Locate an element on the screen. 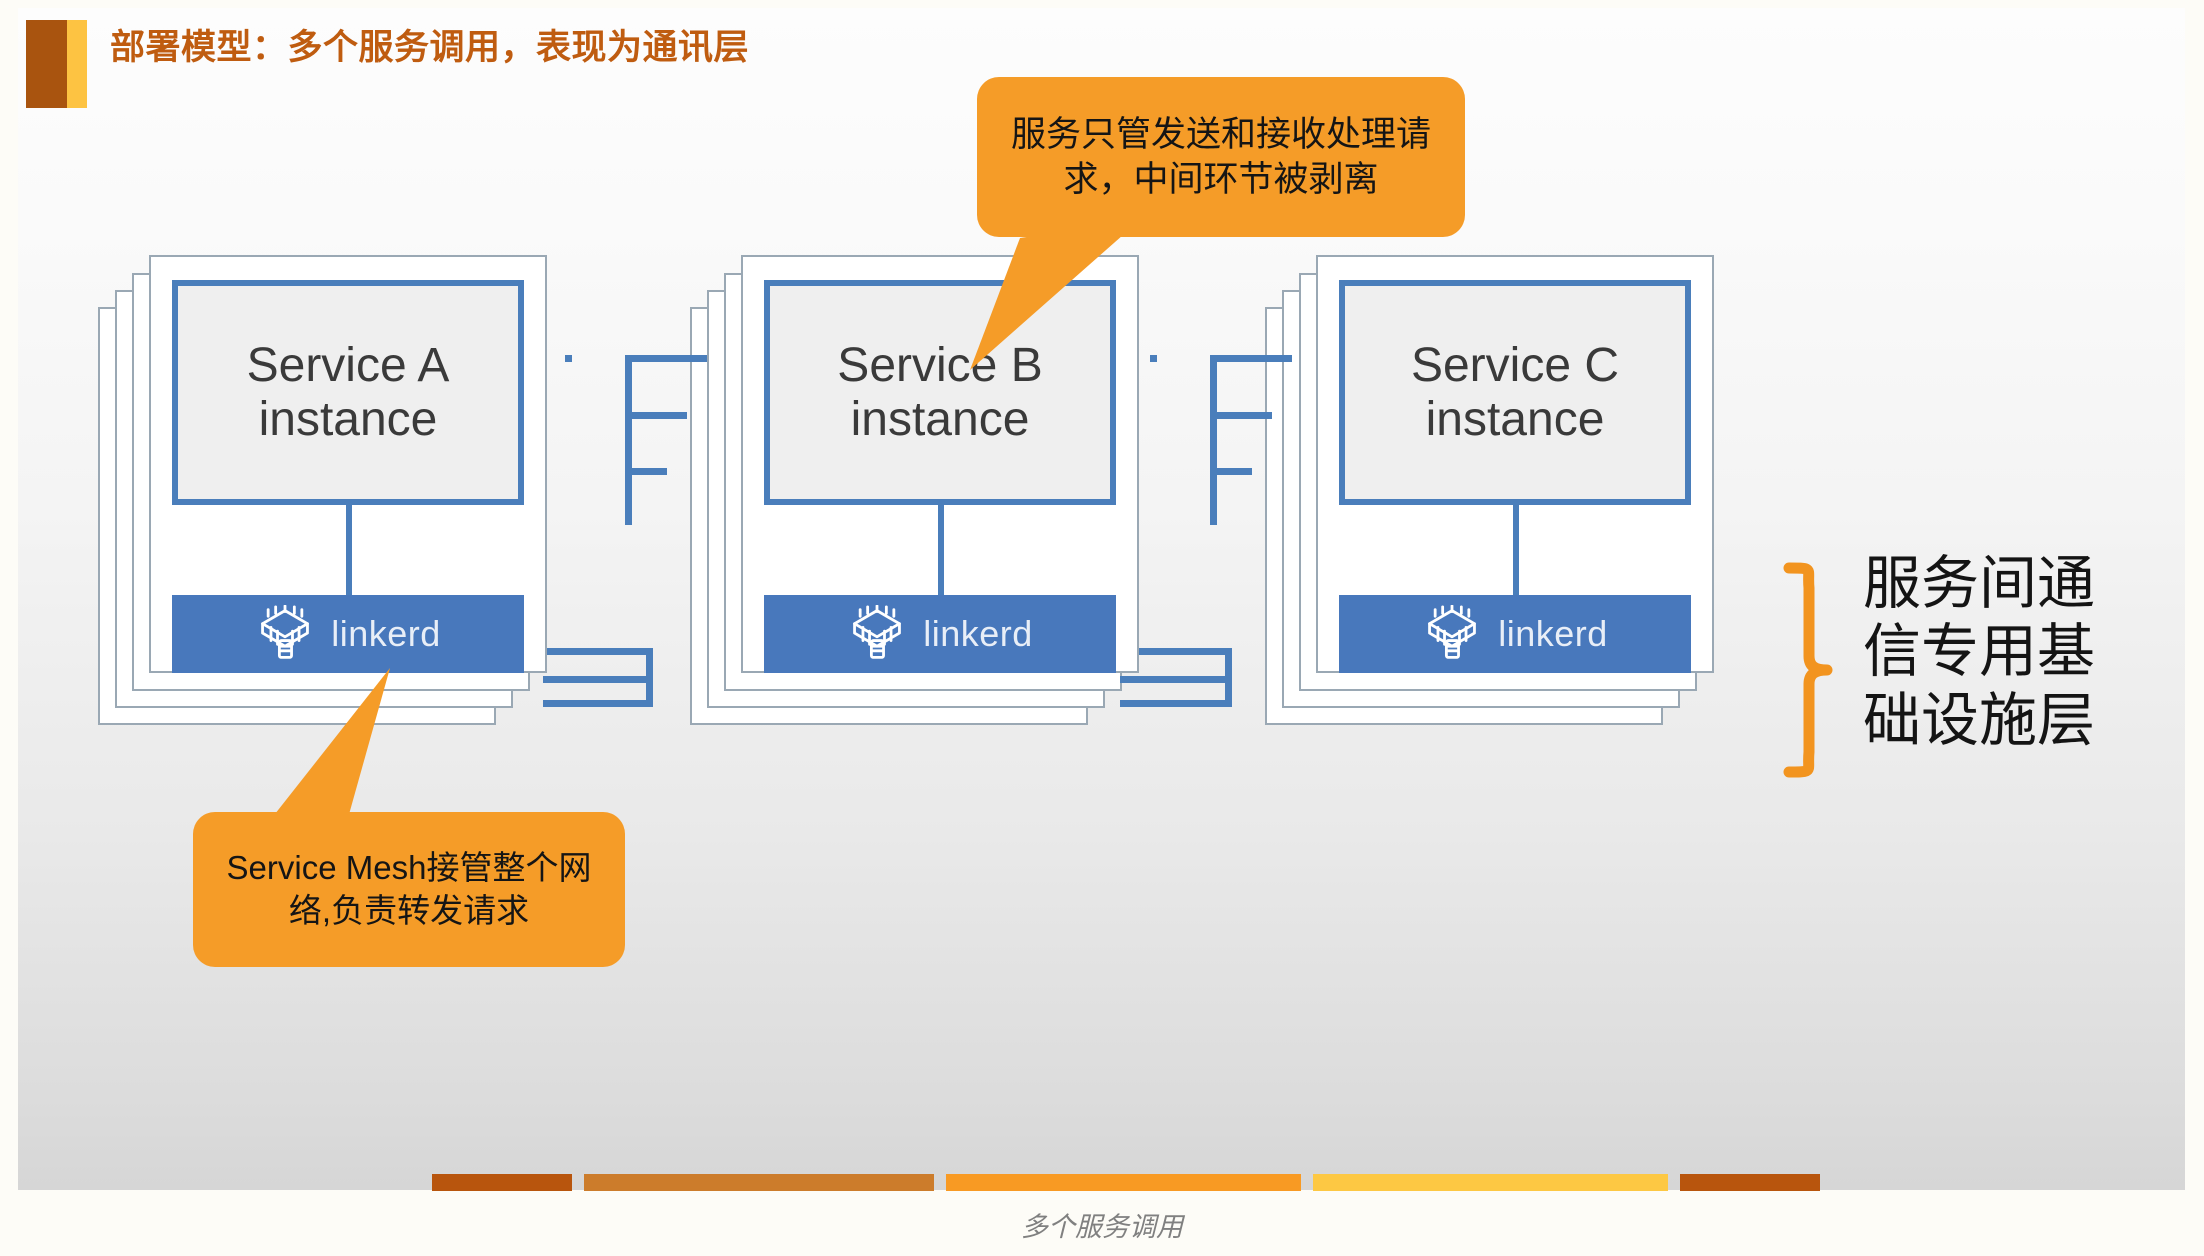  service-a-sub: instance is located at coordinates (348, 419).